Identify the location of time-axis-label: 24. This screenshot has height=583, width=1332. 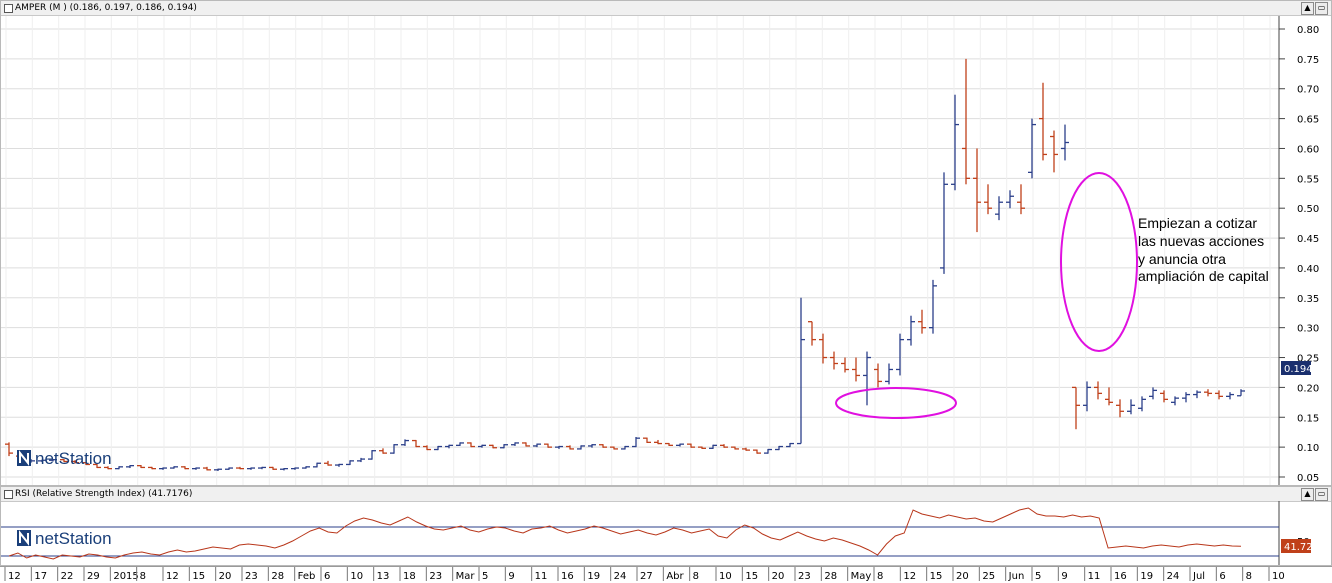
(1173, 576).